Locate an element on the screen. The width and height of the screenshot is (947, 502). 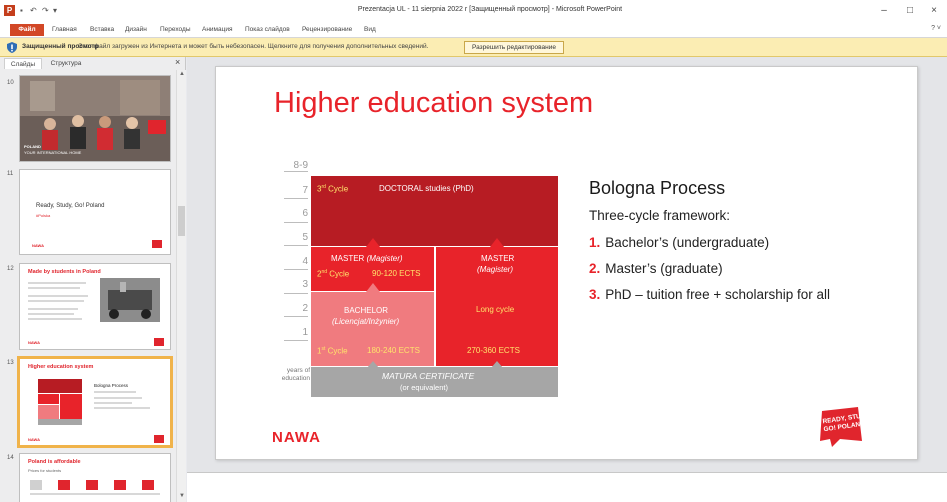
panel-tabs: Слайды Структура × is located at coordinates (93, 63).